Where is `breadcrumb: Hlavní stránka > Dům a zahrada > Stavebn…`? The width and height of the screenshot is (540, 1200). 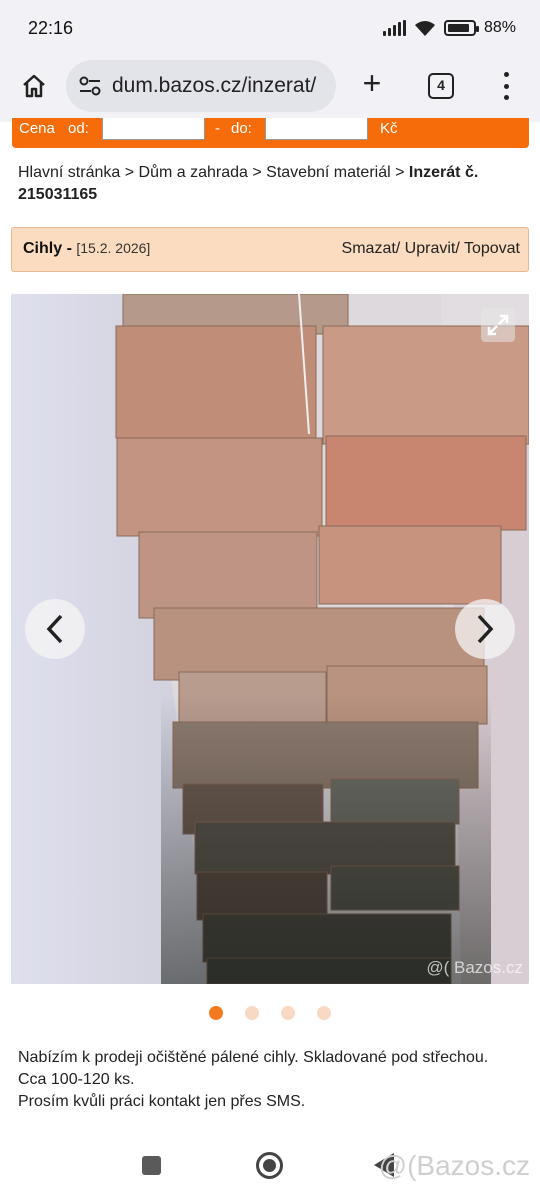 breadcrumb: Hlavní stránka > Dům a zahrada > Stavebn… is located at coordinates (270, 184).